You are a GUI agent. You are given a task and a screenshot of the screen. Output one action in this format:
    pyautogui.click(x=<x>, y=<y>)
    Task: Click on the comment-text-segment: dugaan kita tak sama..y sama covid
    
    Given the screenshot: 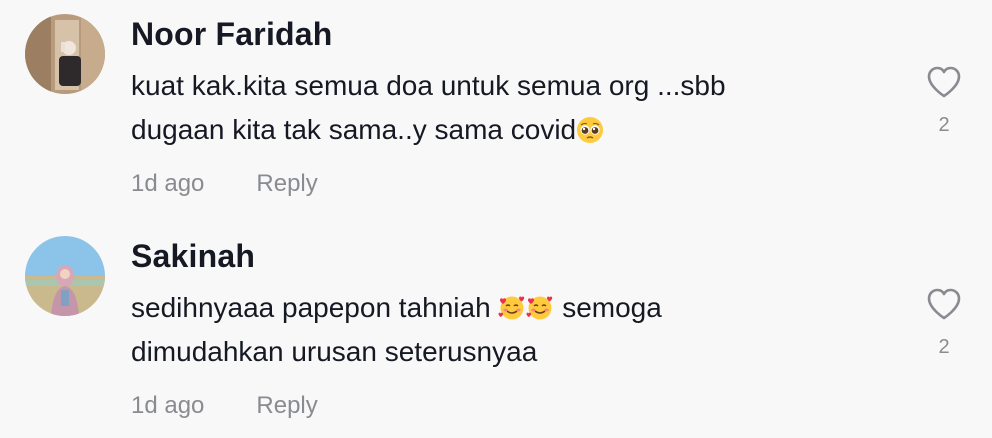 What is the action you would take?
    pyautogui.click(x=354, y=129)
    